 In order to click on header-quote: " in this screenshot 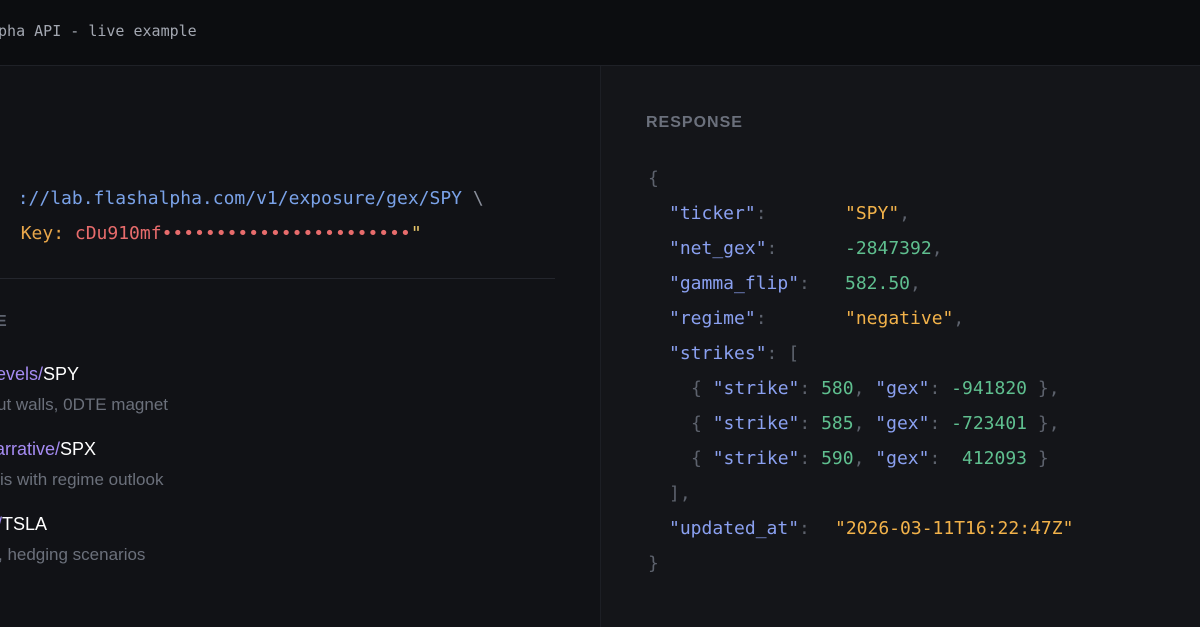, I will do `click(416, 233)`.